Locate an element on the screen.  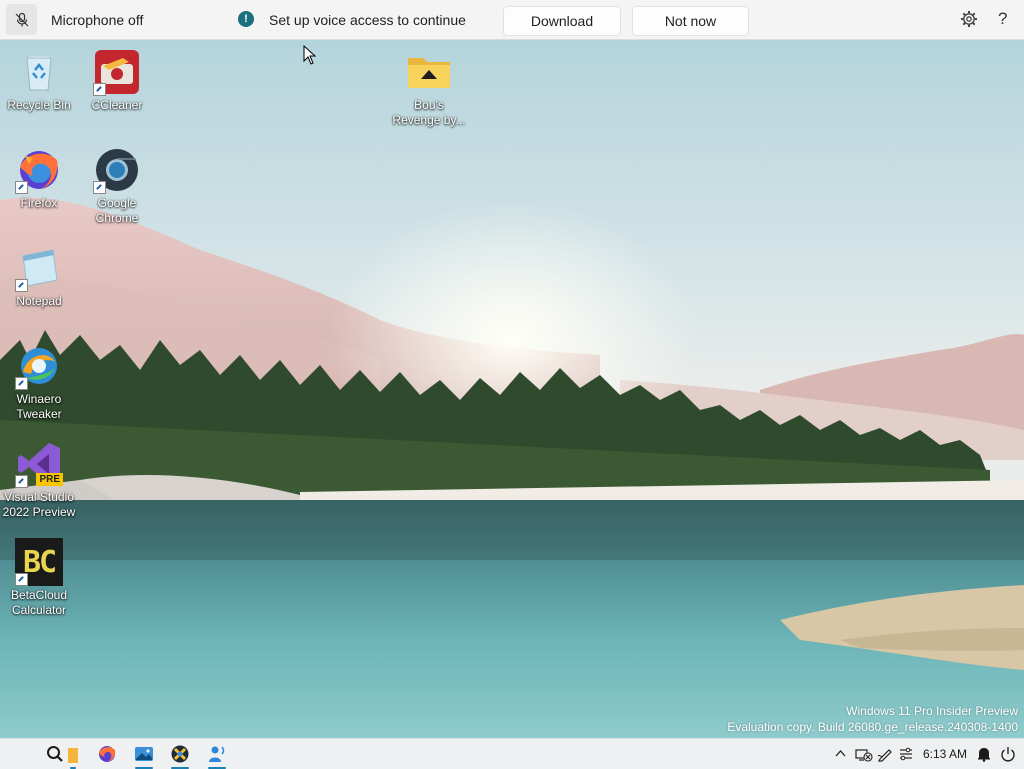
firefox-icon is located at coordinates (107, 754).